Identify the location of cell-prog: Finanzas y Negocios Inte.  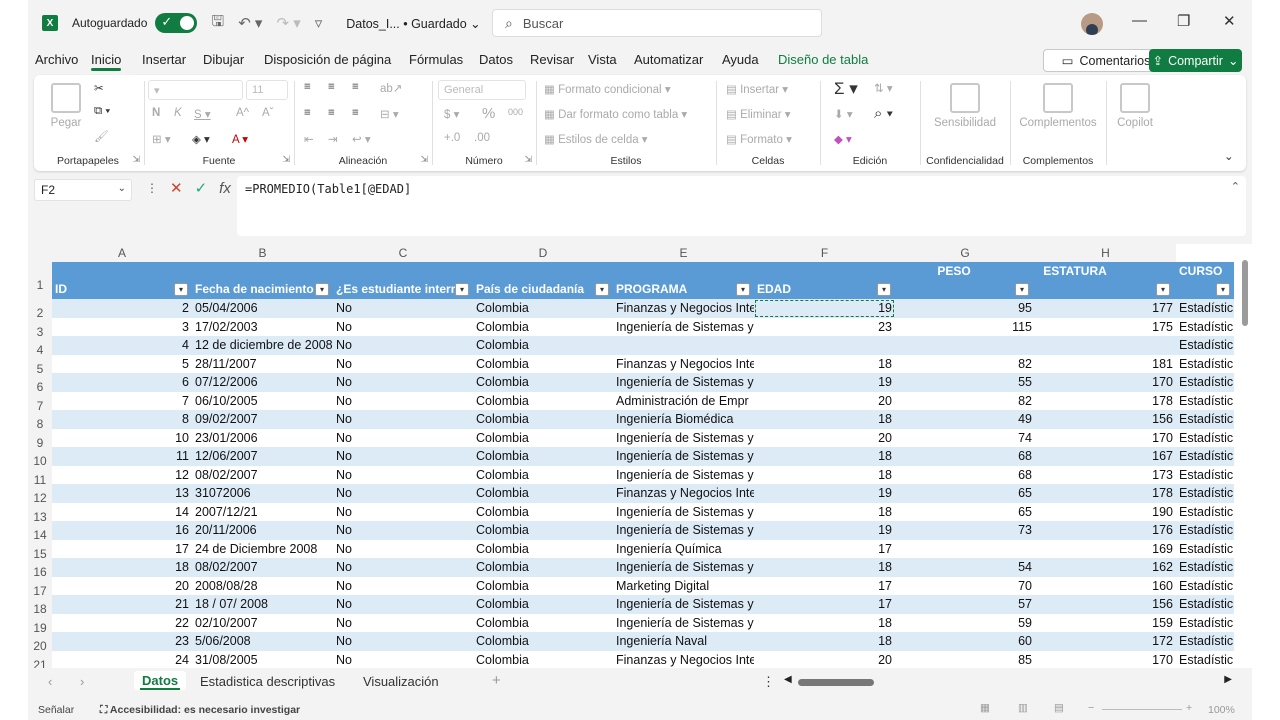
(683, 364).